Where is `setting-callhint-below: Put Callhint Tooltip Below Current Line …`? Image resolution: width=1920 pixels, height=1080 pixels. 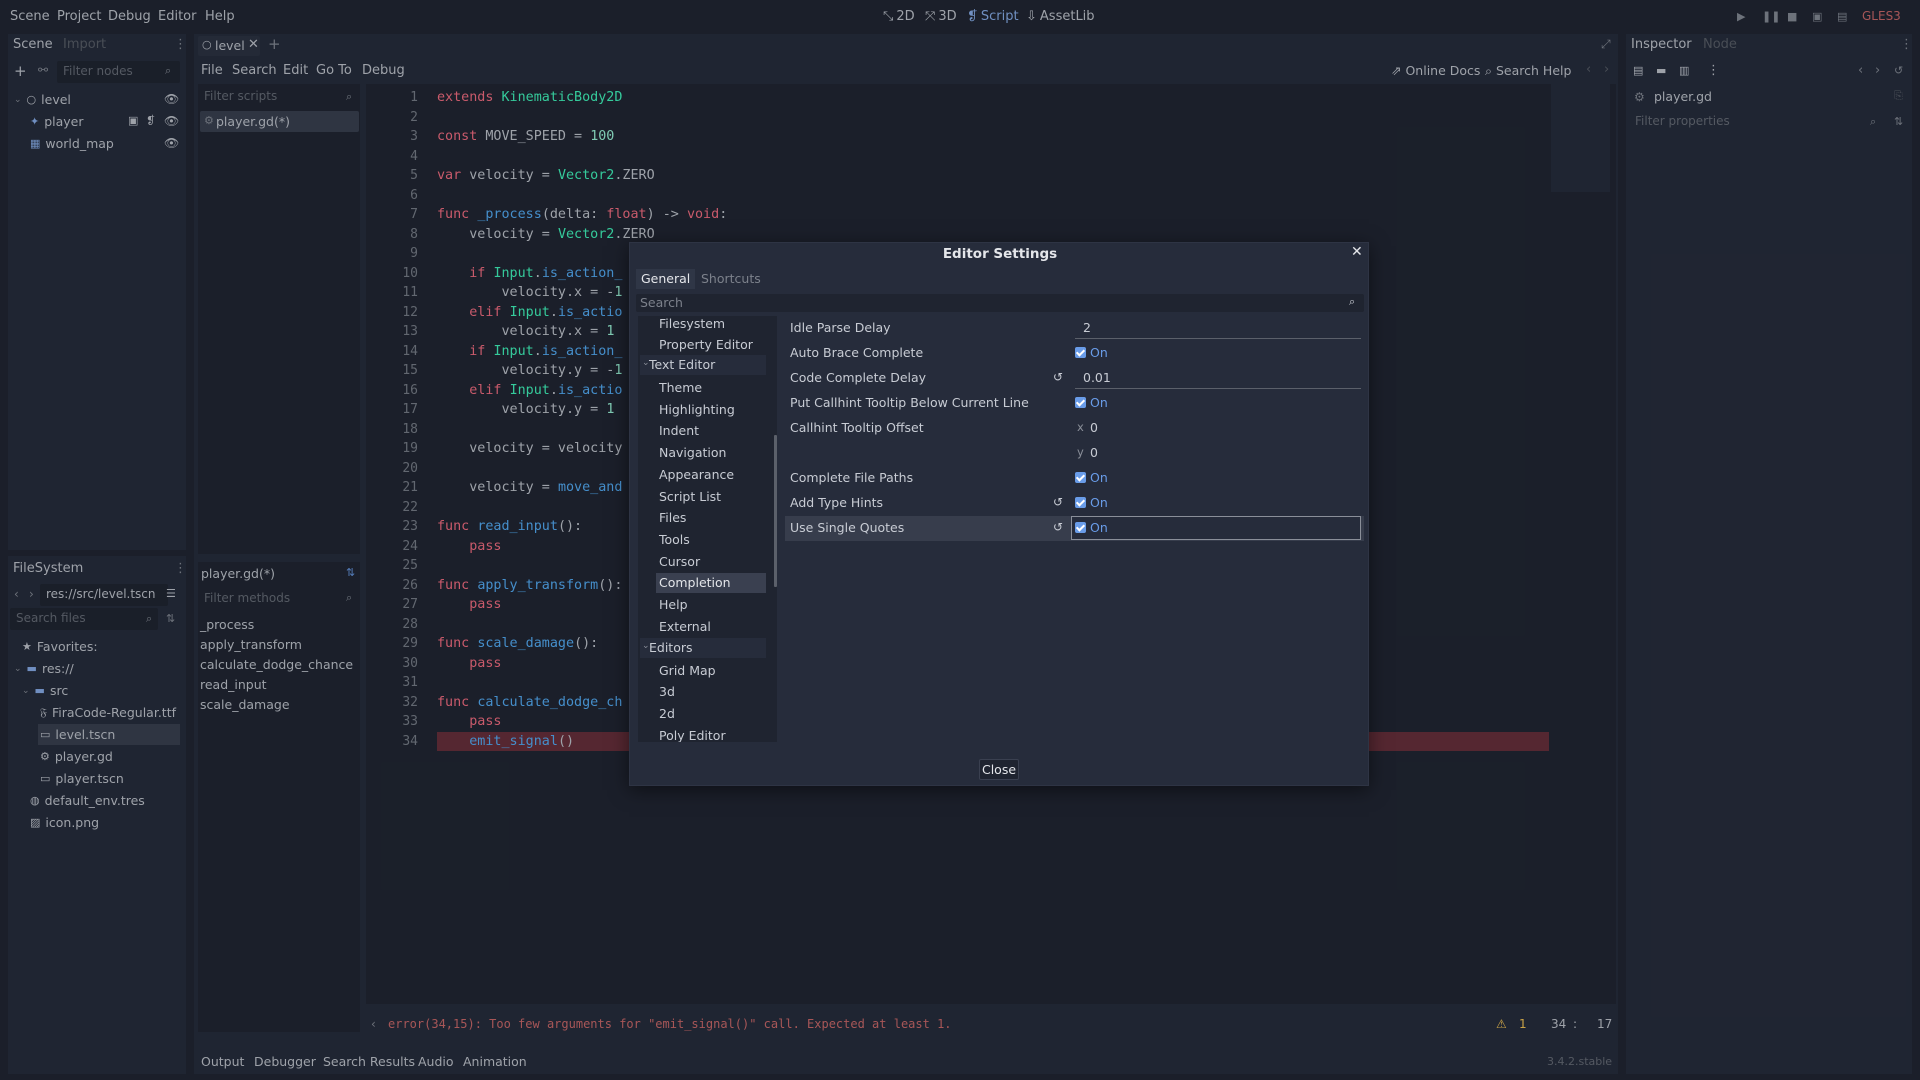 setting-callhint-below: Put Callhint Tooltip Below Current Line … is located at coordinates (949, 402).